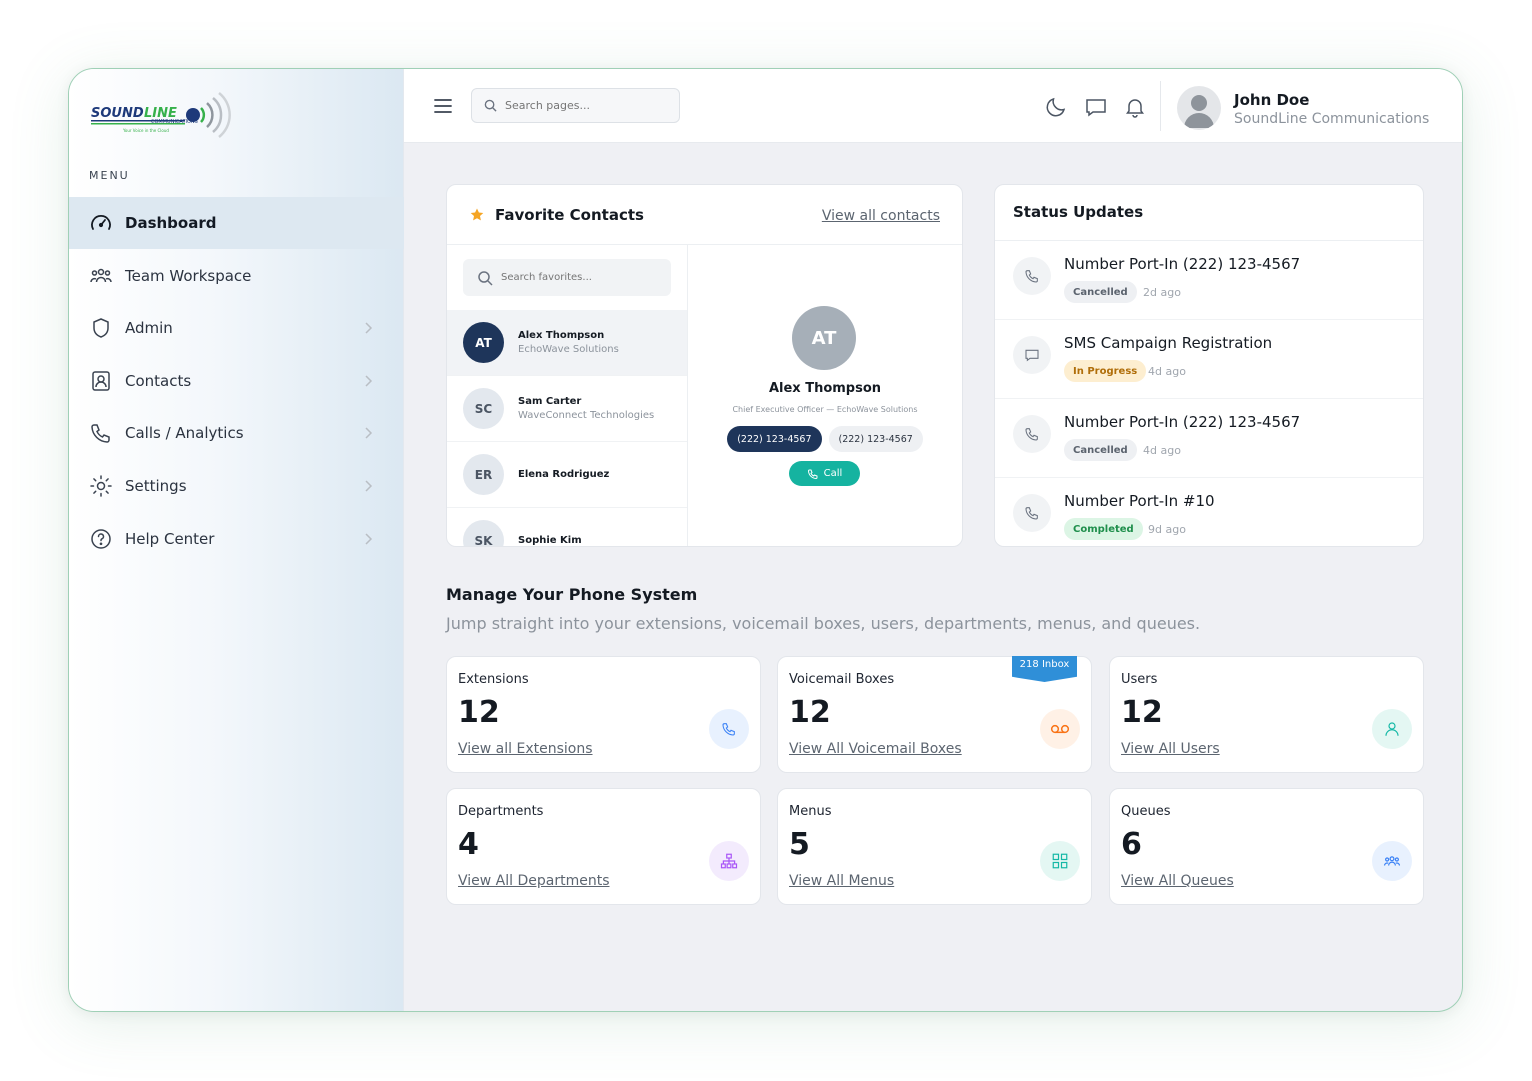 This screenshot has width=1532, height=1081. What do you see at coordinates (934, 846) in the screenshot?
I see `menus-card: Menus 5 View All Menus` at bounding box center [934, 846].